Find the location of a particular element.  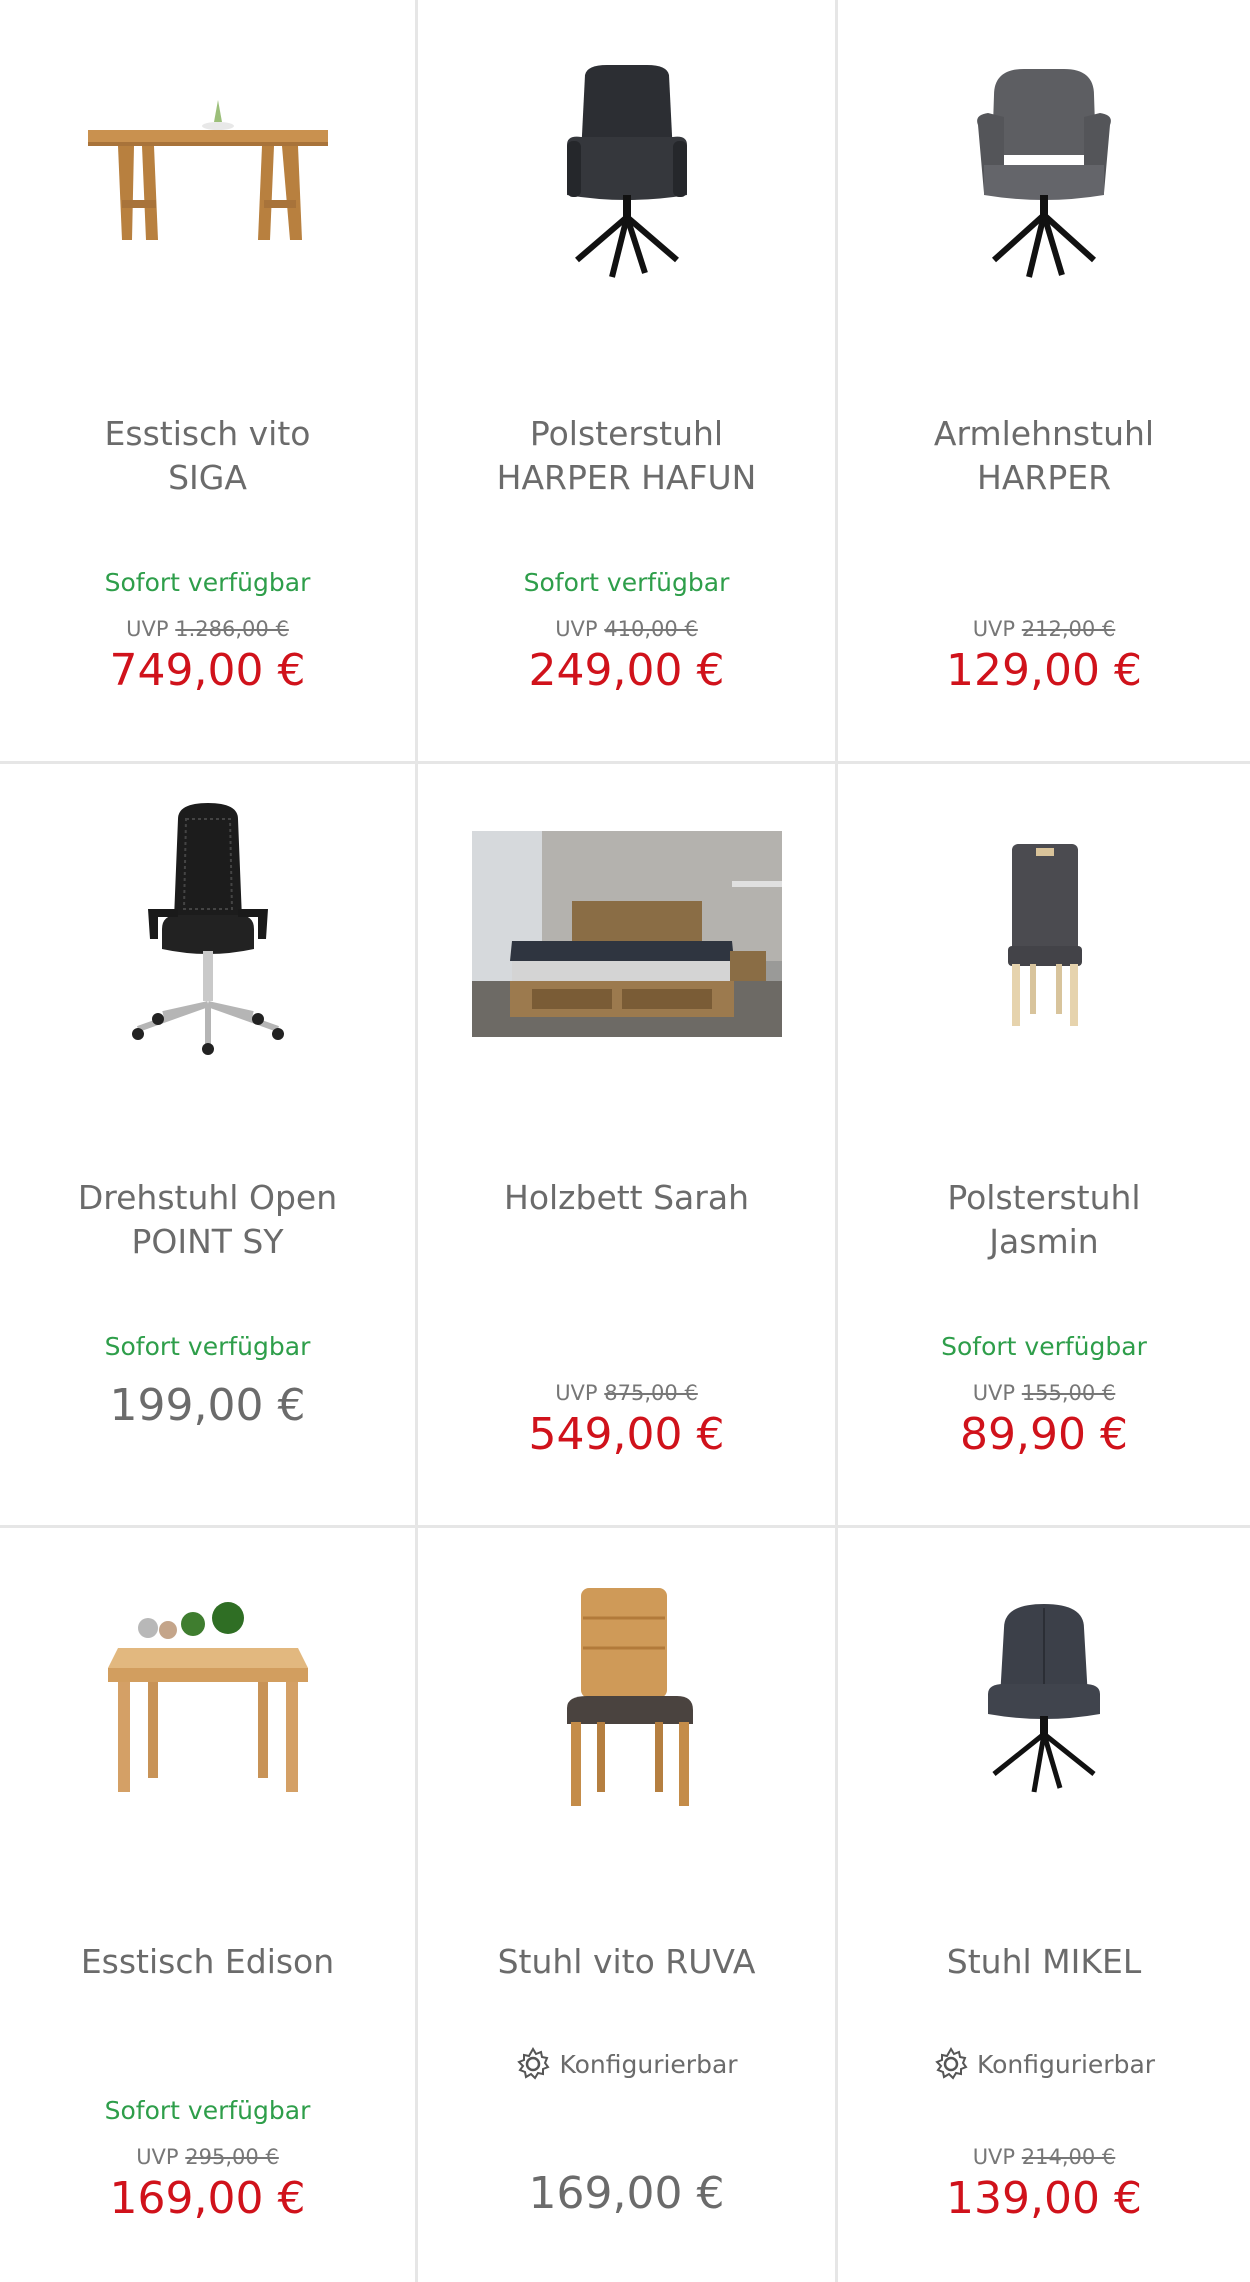

uvp-price: UVP 295,00 € is located at coordinates (207, 2157).